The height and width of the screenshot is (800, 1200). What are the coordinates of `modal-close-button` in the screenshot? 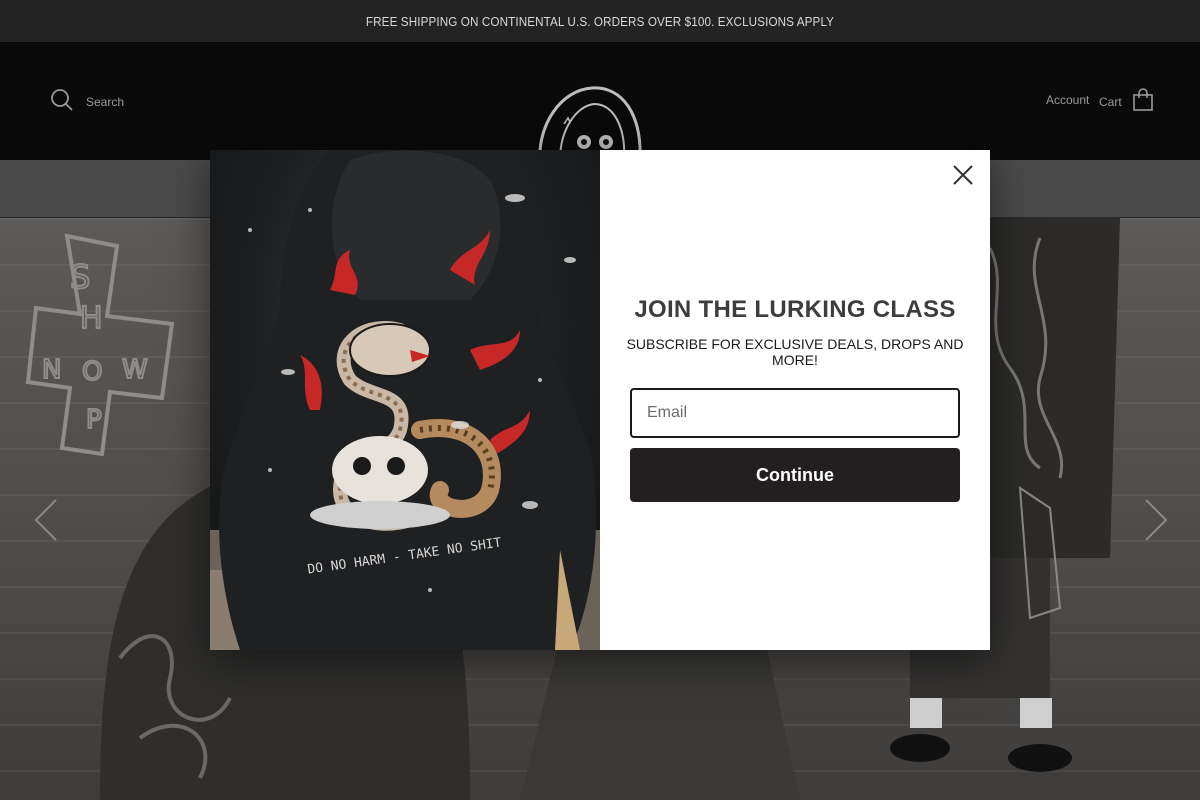 It's located at (963, 175).